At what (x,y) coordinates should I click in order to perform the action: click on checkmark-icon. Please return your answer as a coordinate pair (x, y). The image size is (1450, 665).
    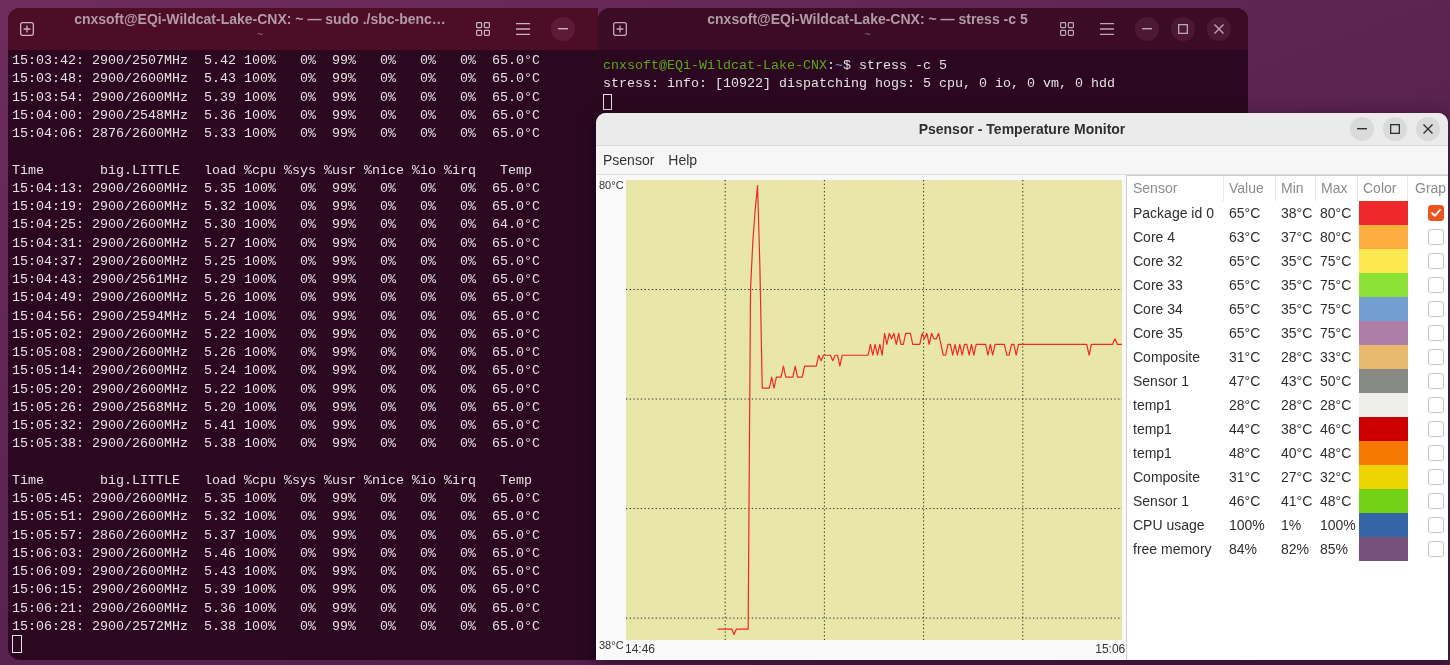
    Looking at the image, I should click on (1436, 213).